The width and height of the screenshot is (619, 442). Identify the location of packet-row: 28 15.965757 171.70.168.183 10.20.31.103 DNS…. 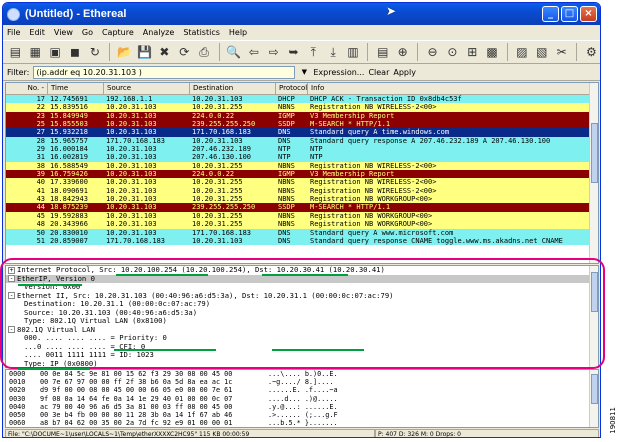
(302, 141).